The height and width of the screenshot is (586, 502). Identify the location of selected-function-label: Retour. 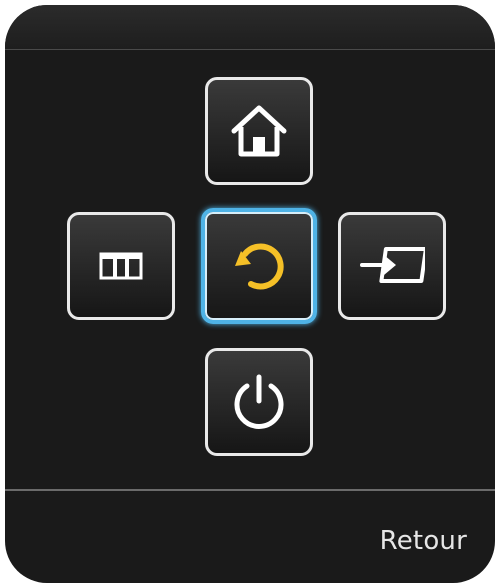
(423, 541).